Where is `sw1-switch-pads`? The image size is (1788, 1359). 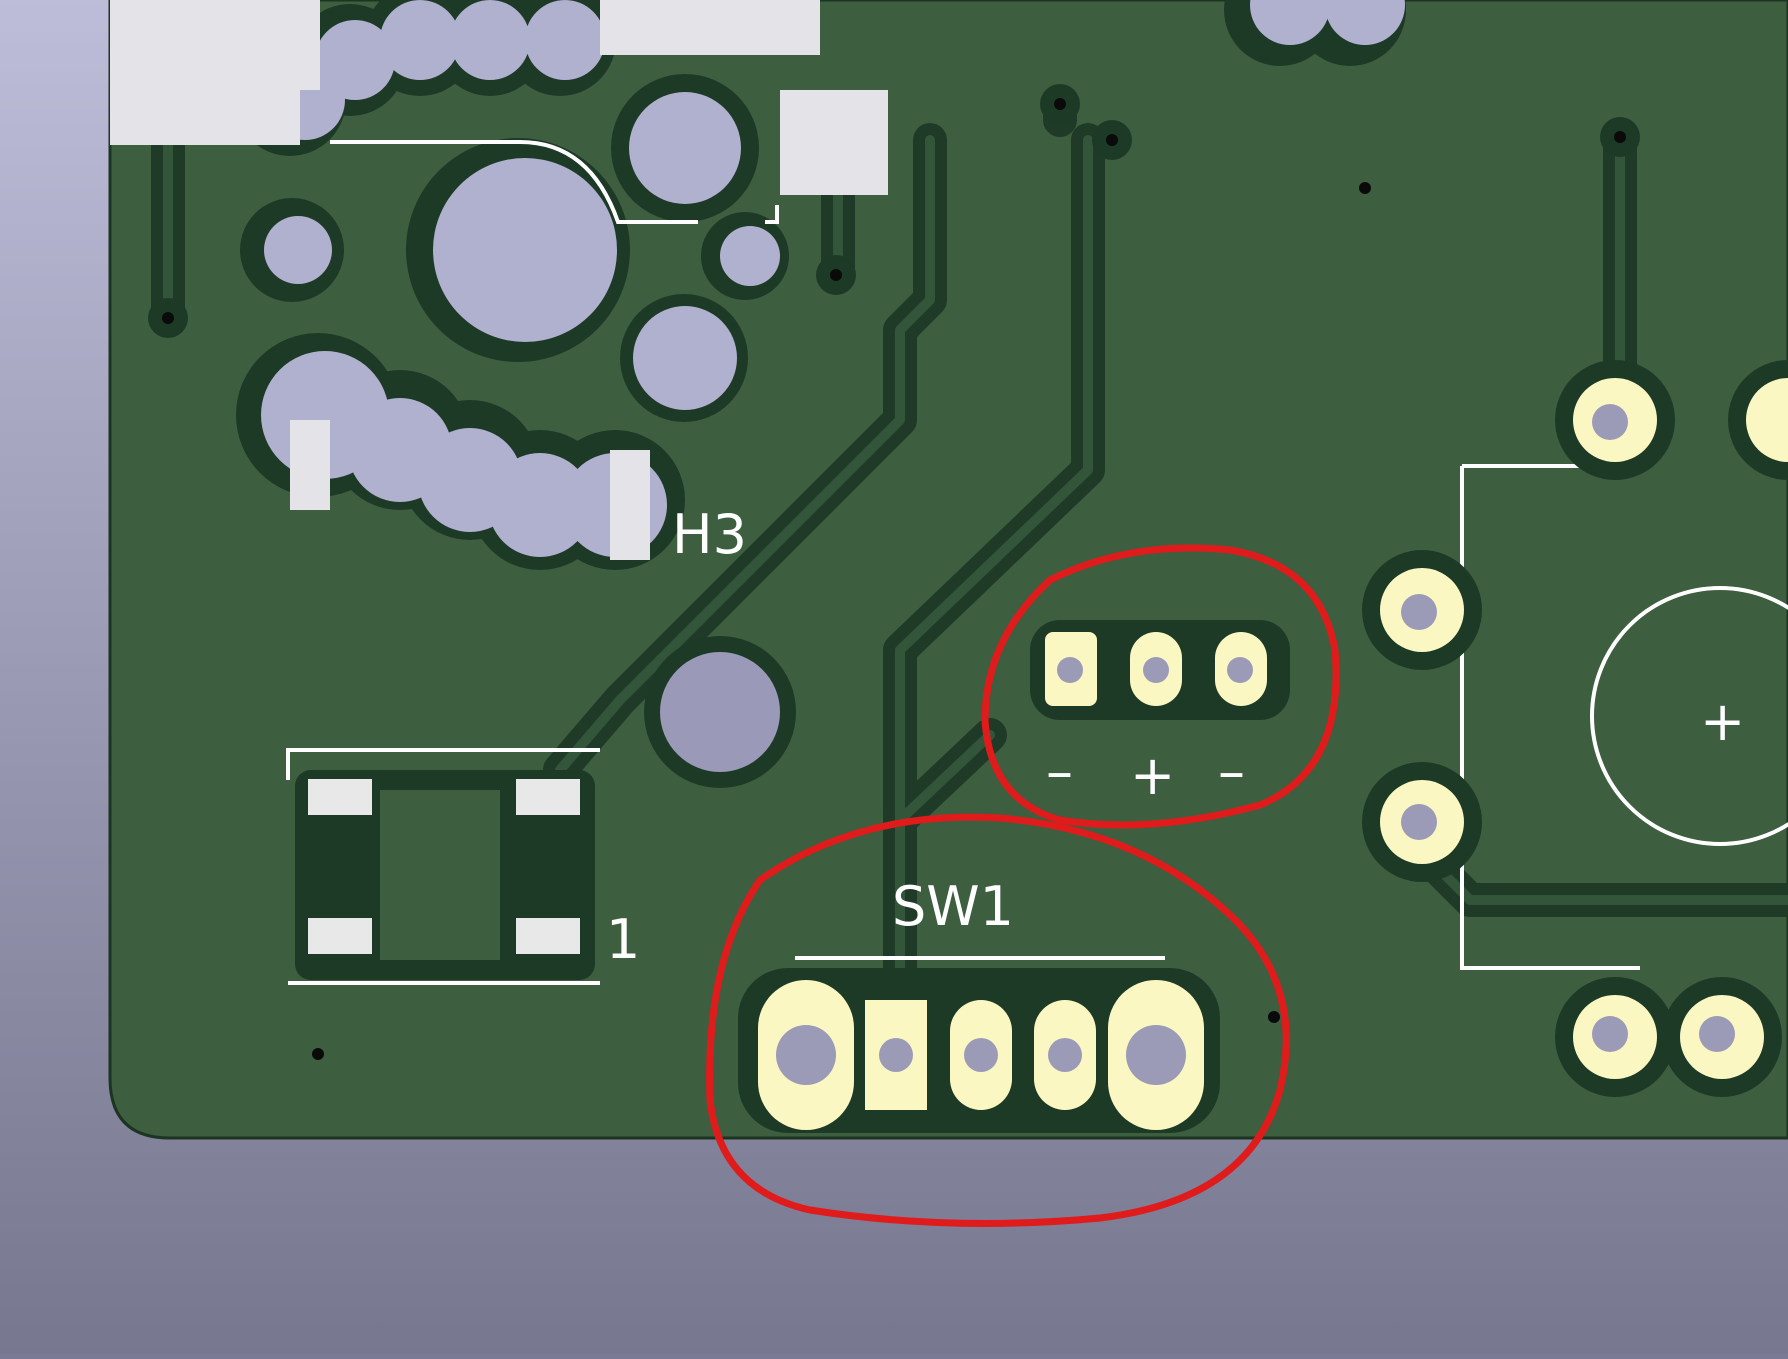 sw1-switch-pads is located at coordinates (979, 1050).